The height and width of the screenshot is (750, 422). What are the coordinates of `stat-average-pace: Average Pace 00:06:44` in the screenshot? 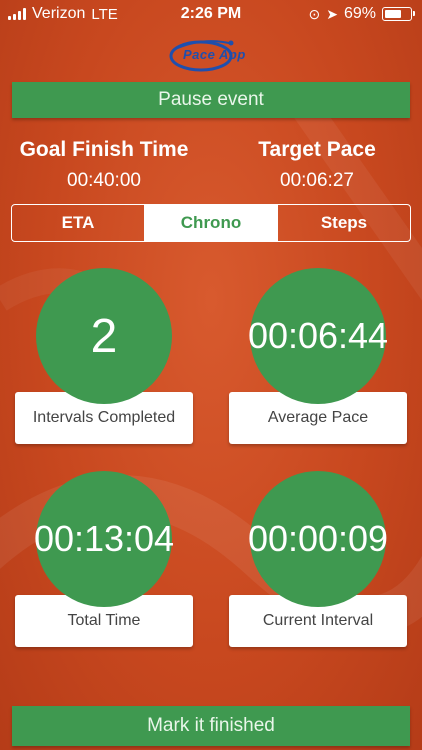 It's located at (318, 356).